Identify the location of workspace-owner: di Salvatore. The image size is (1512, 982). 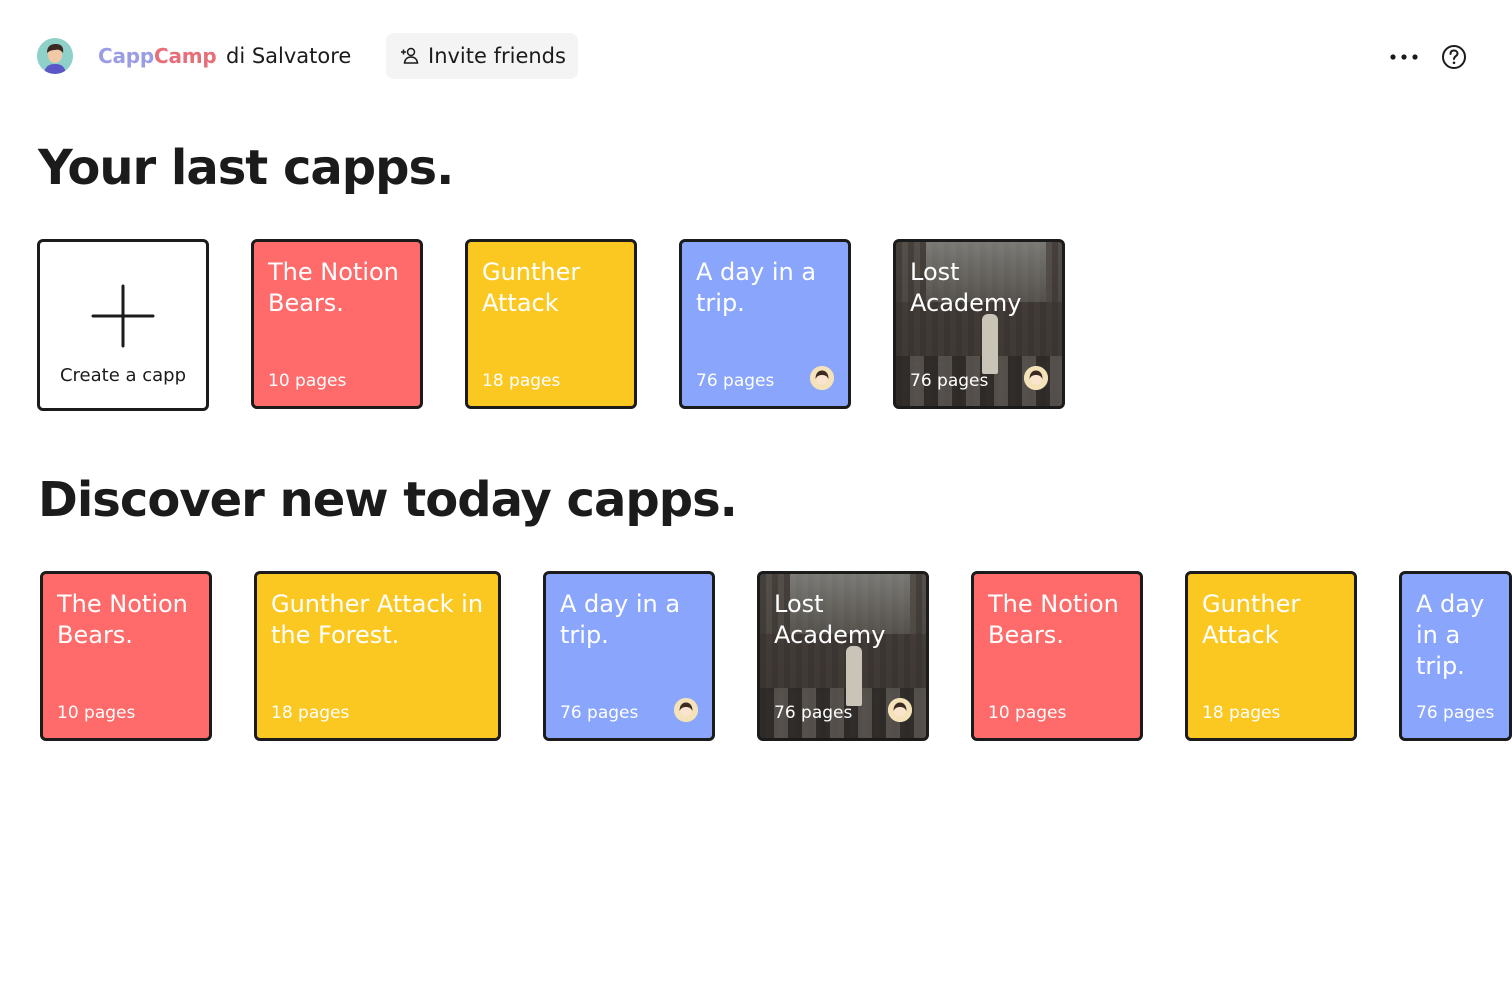
(289, 56).